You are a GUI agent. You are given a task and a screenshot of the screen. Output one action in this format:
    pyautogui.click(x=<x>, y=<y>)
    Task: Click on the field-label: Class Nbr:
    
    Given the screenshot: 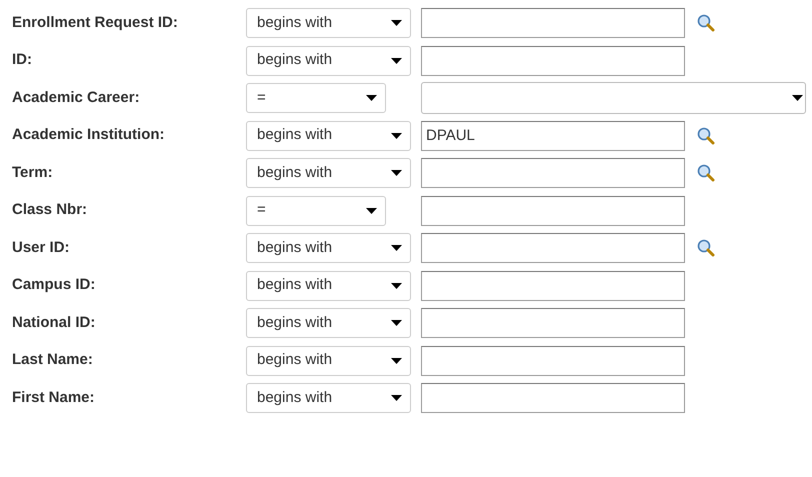 What is the action you would take?
    pyautogui.click(x=49, y=210)
    